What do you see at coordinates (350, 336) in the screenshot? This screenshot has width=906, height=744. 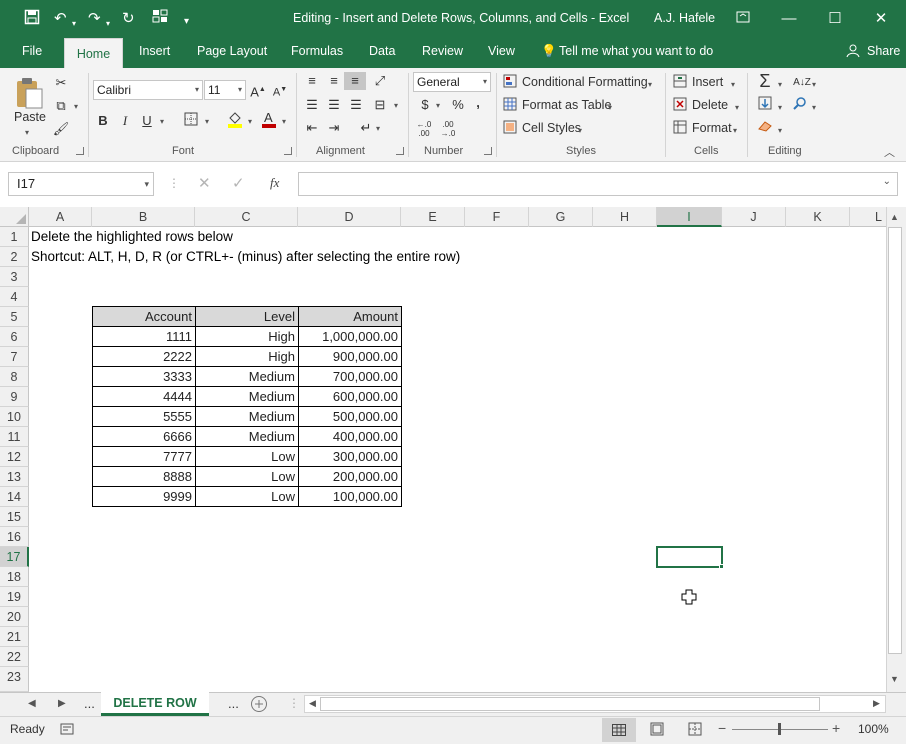 I see `amount-cell: 1,000,000.00` at bounding box center [350, 336].